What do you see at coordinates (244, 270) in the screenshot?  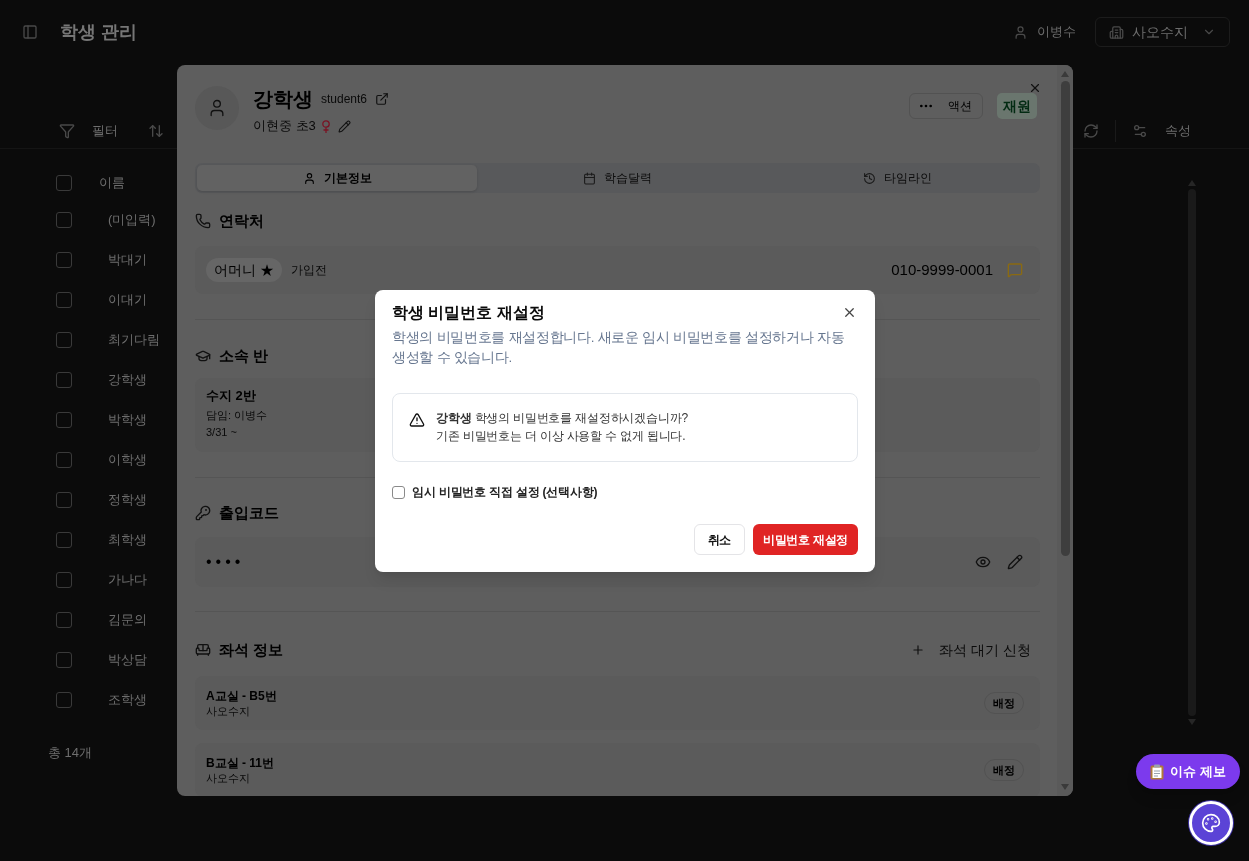 I see `relation-tag: 어머니 ★` at bounding box center [244, 270].